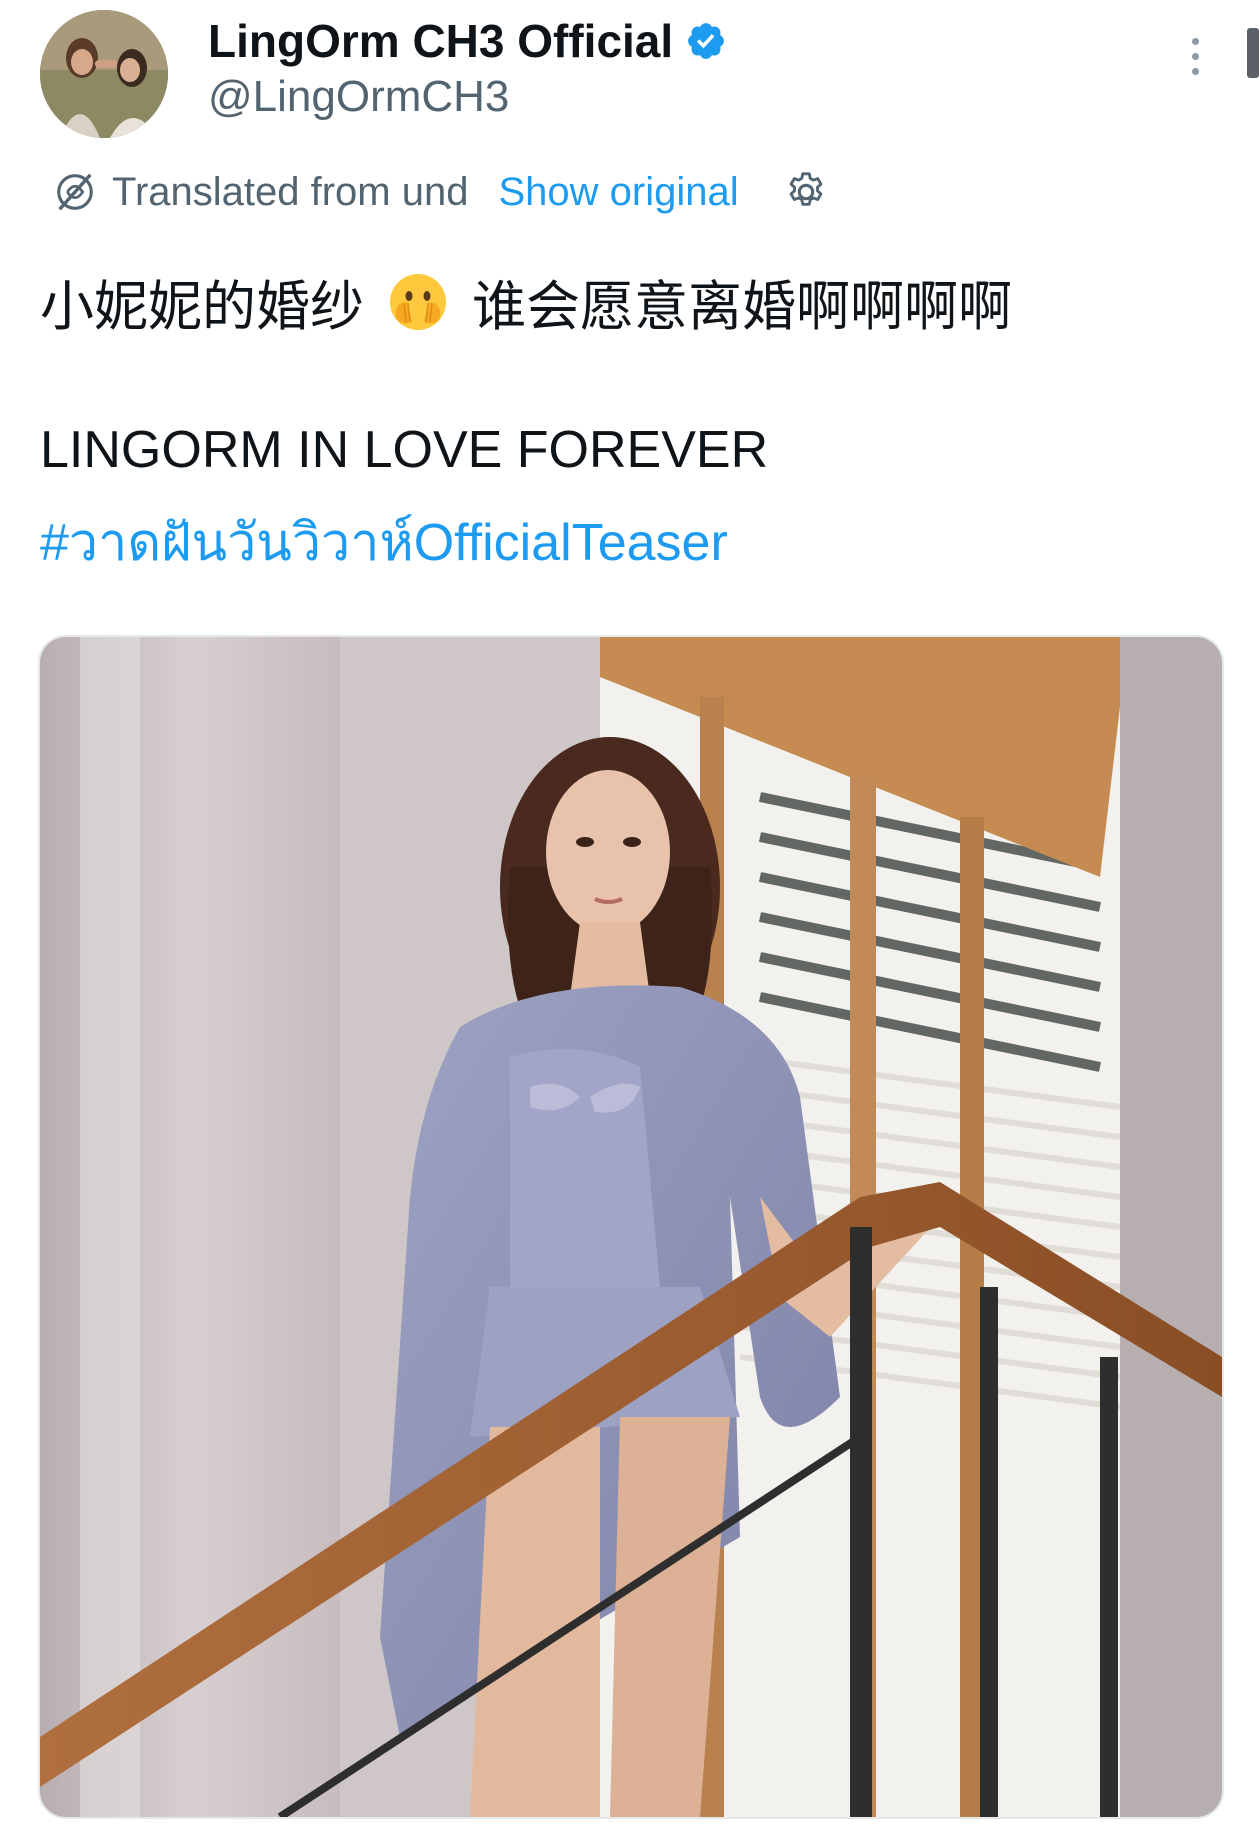 The image size is (1259, 1827). Describe the element at coordinates (202, 306) in the screenshot. I see `tweet-text-part1: 小妮妮的婚纱` at that location.